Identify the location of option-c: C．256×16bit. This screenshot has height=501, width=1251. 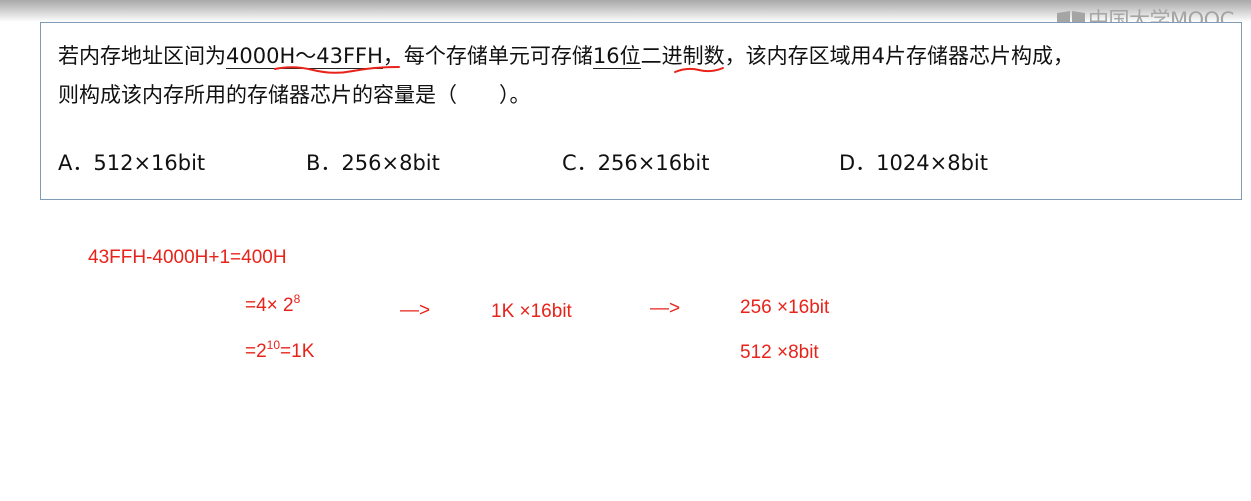
(635, 162).